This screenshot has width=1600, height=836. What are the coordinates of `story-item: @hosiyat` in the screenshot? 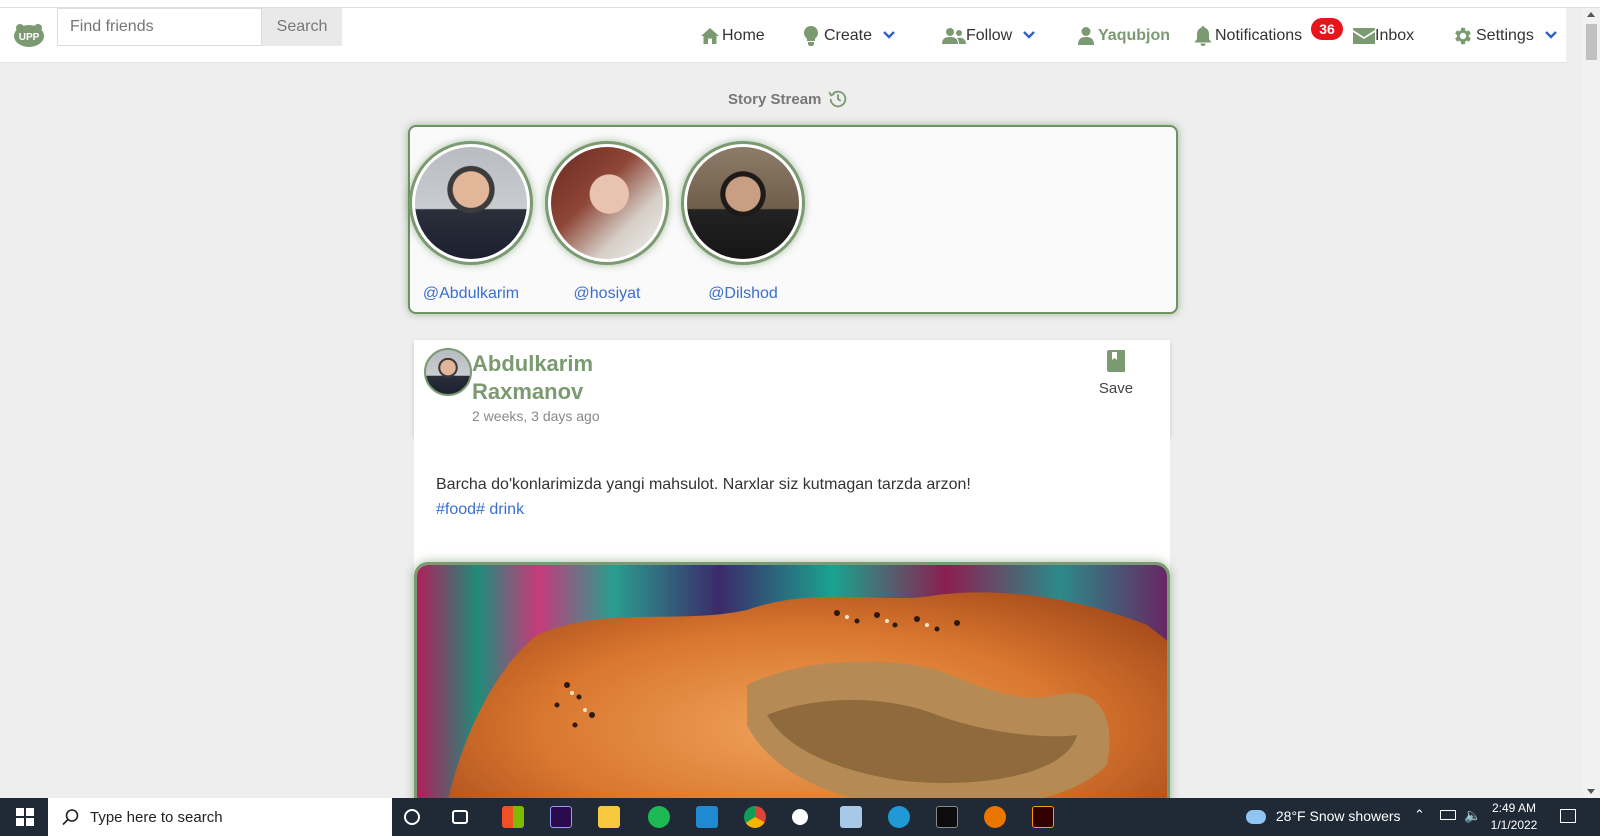 It's located at (607, 222).